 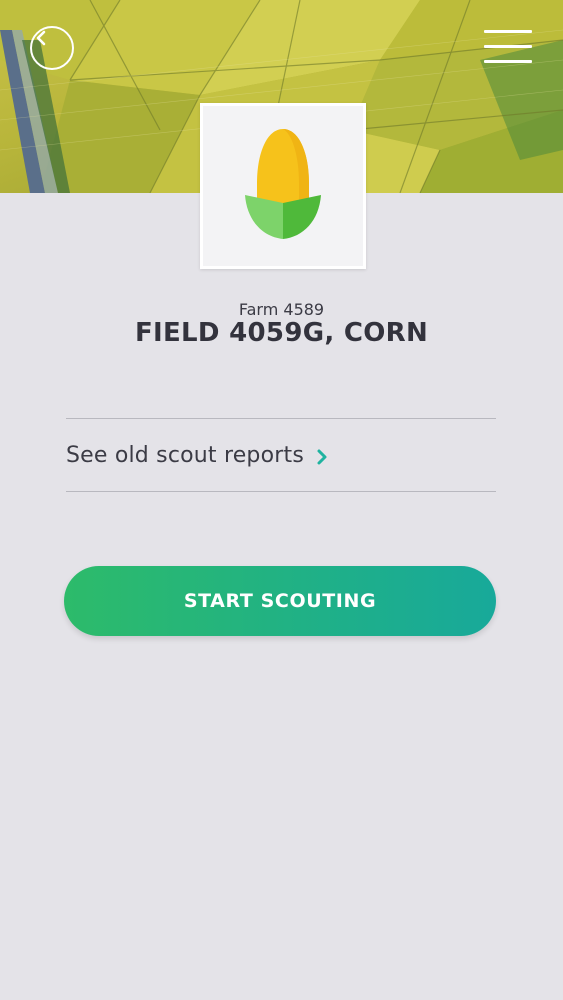 I want to click on crop-image-card, so click(x=283, y=186).